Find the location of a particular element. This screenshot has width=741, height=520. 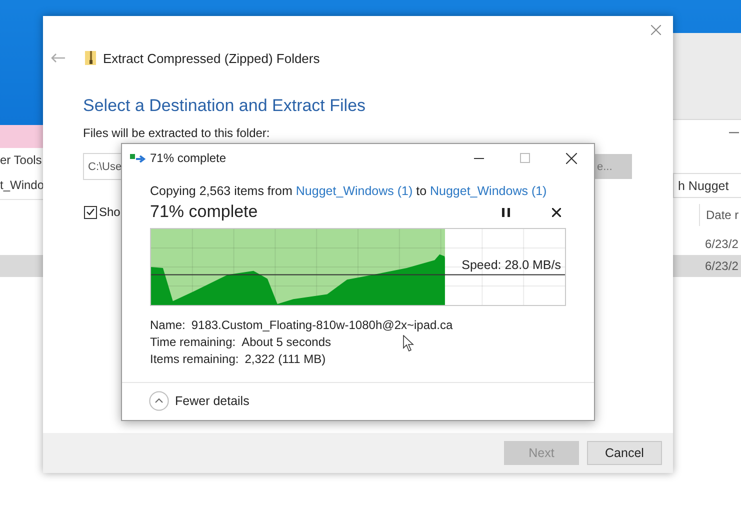

cursor-icon is located at coordinates (409, 343).